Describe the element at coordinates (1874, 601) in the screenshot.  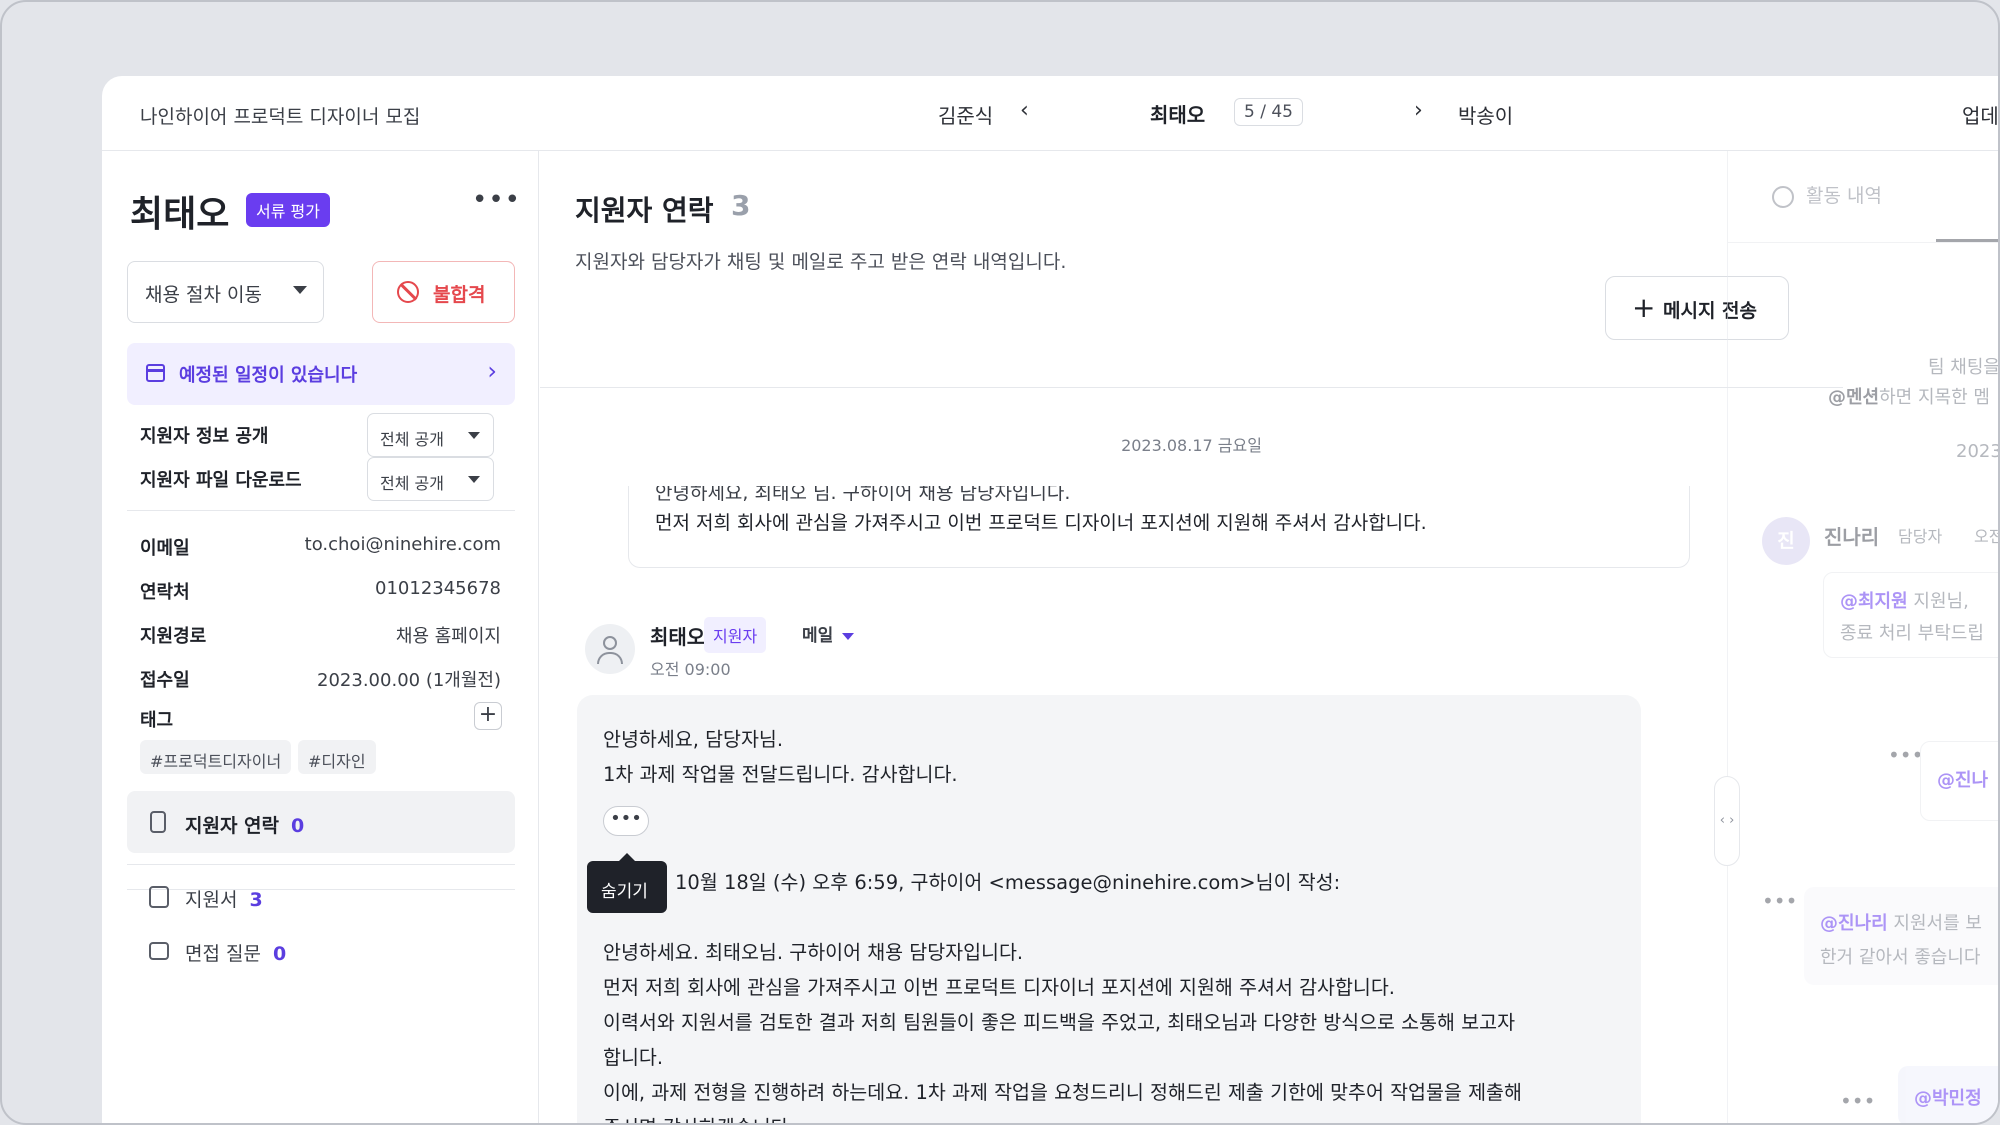
I see `mention: @최지원` at that location.